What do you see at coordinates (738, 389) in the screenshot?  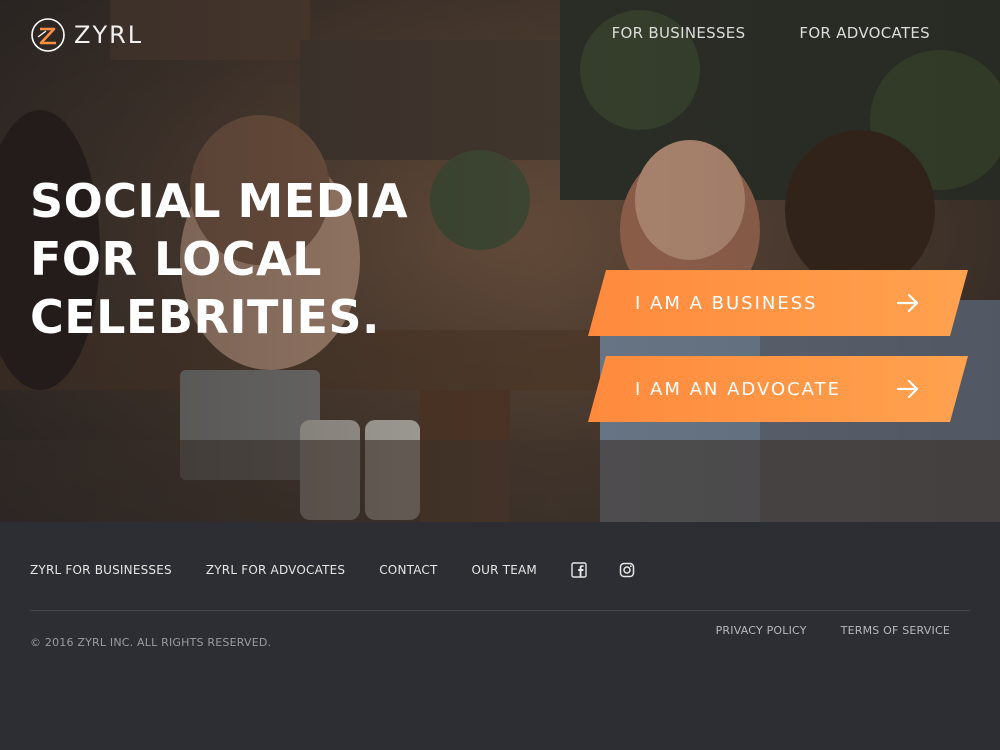 I see `cta-advocate-label: I AM AN ADVOCATE` at bounding box center [738, 389].